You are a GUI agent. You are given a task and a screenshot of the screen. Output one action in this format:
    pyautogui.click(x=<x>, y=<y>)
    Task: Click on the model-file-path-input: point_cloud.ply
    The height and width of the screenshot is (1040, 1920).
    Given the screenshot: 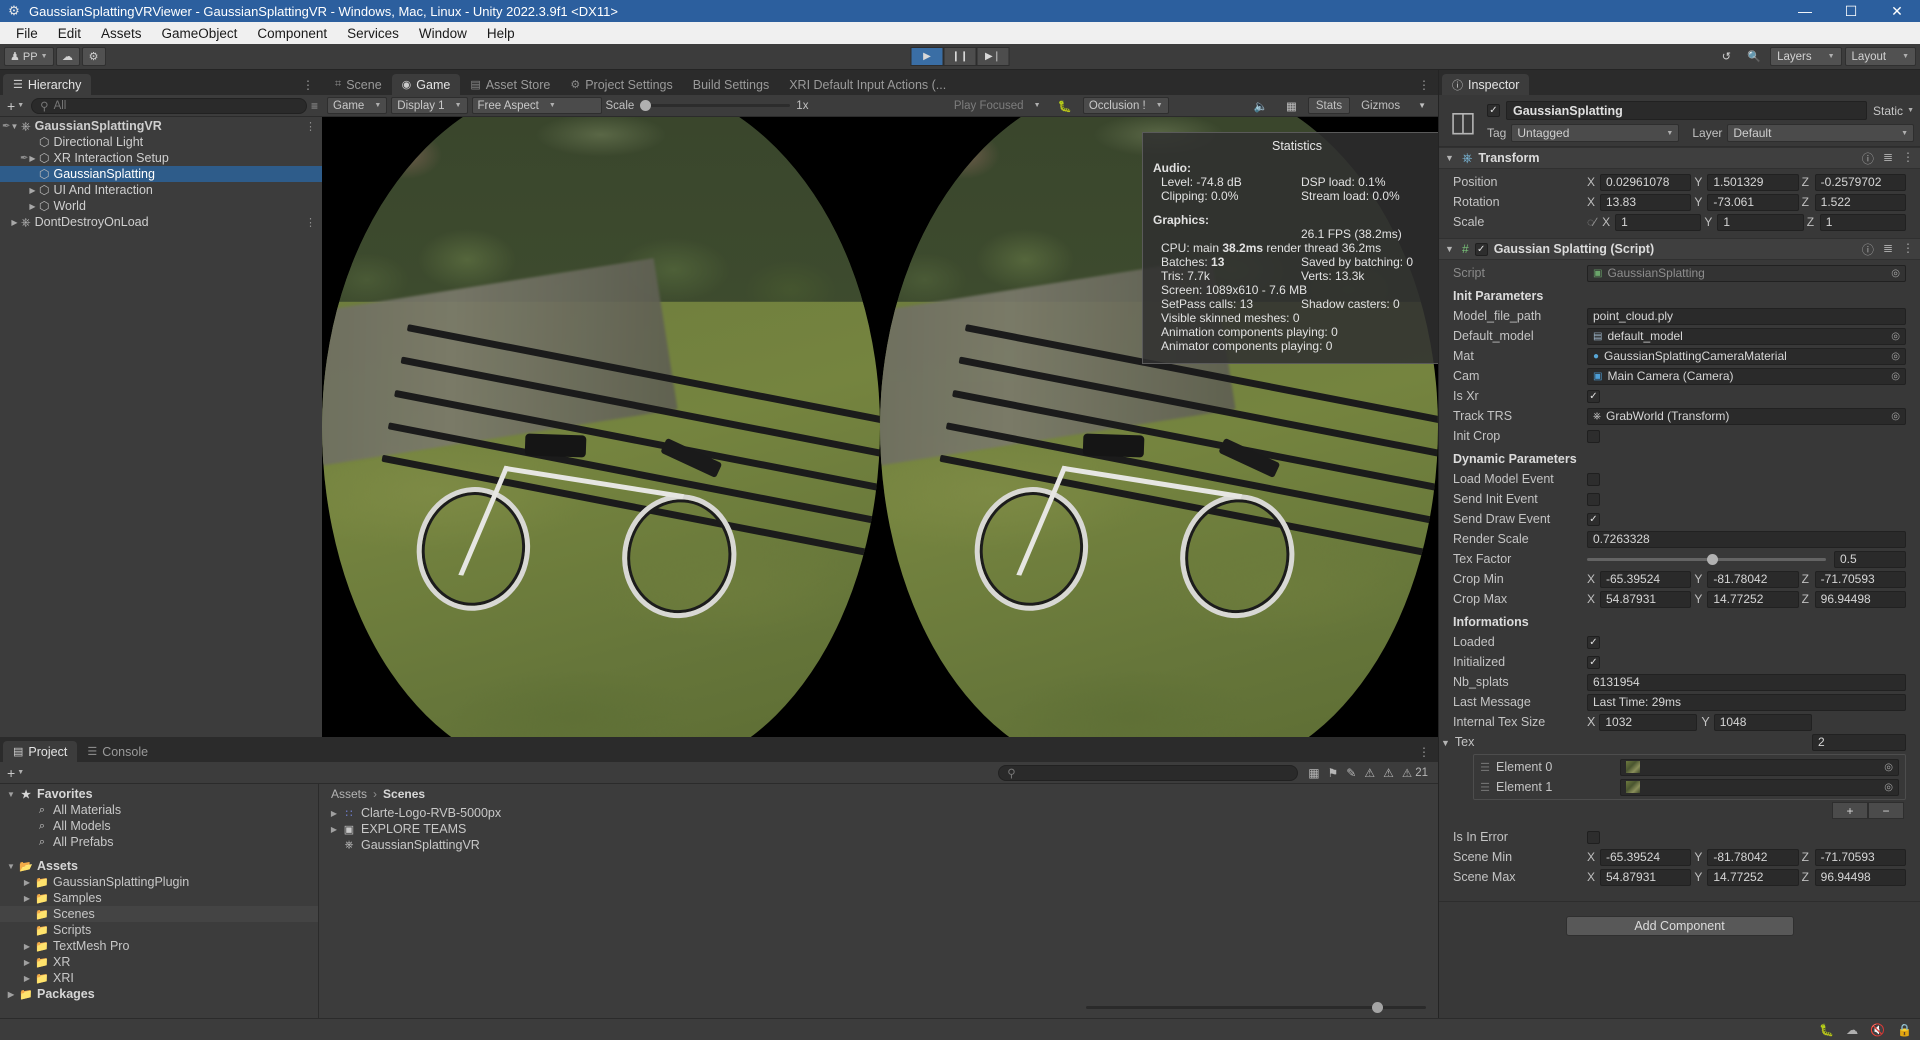 What is the action you would take?
    pyautogui.click(x=1746, y=316)
    